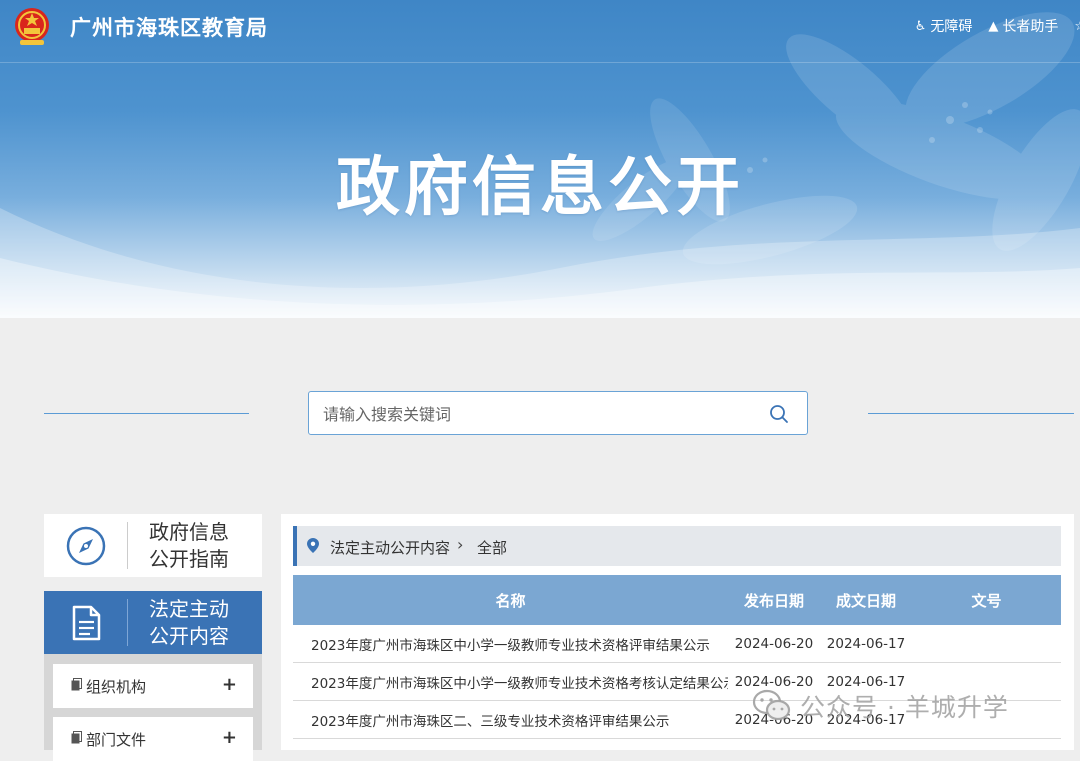  I want to click on divider-left, so click(146, 413).